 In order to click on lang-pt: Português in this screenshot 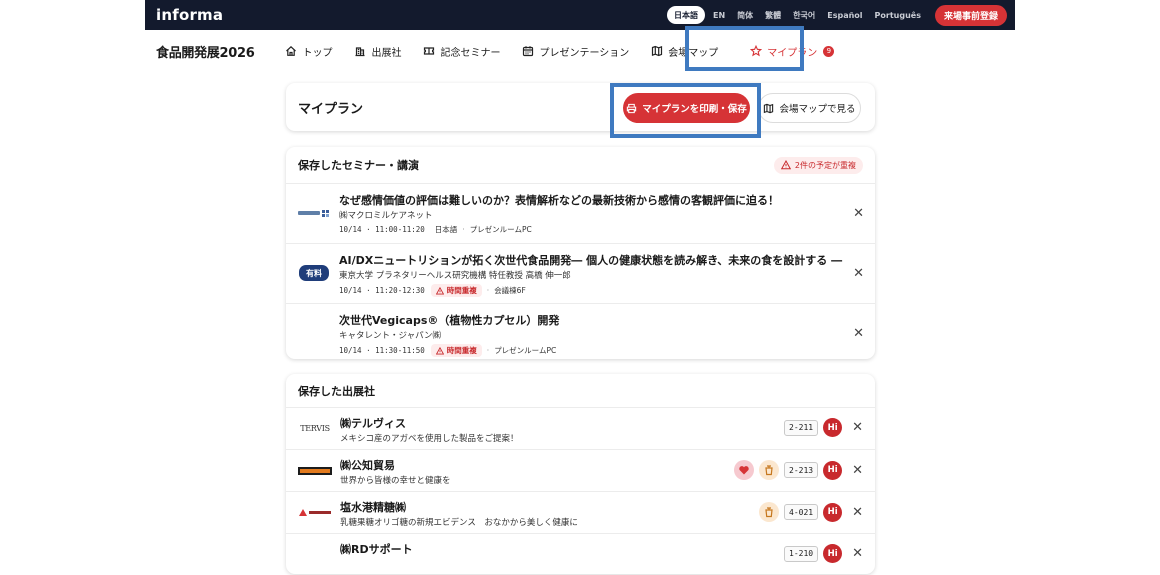, I will do `click(898, 15)`.